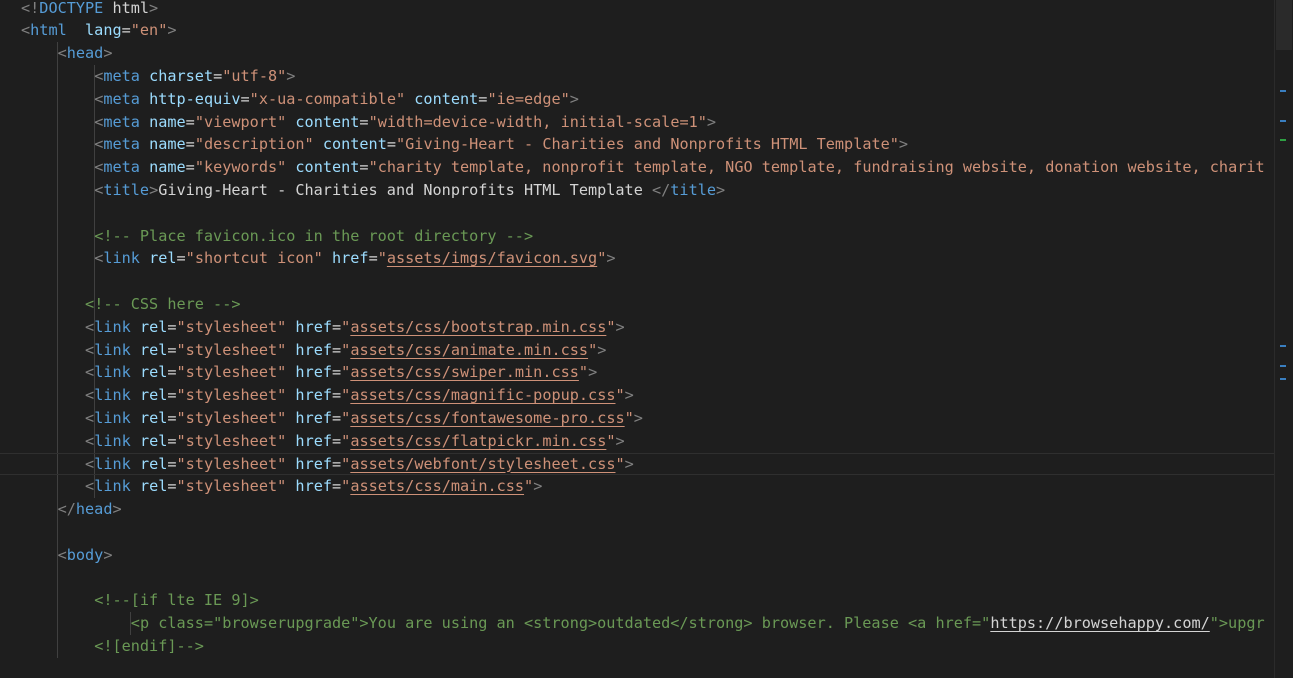 The width and height of the screenshot is (1293, 678). I want to click on token-comment: <!-- CSS here -->, so click(163, 303).